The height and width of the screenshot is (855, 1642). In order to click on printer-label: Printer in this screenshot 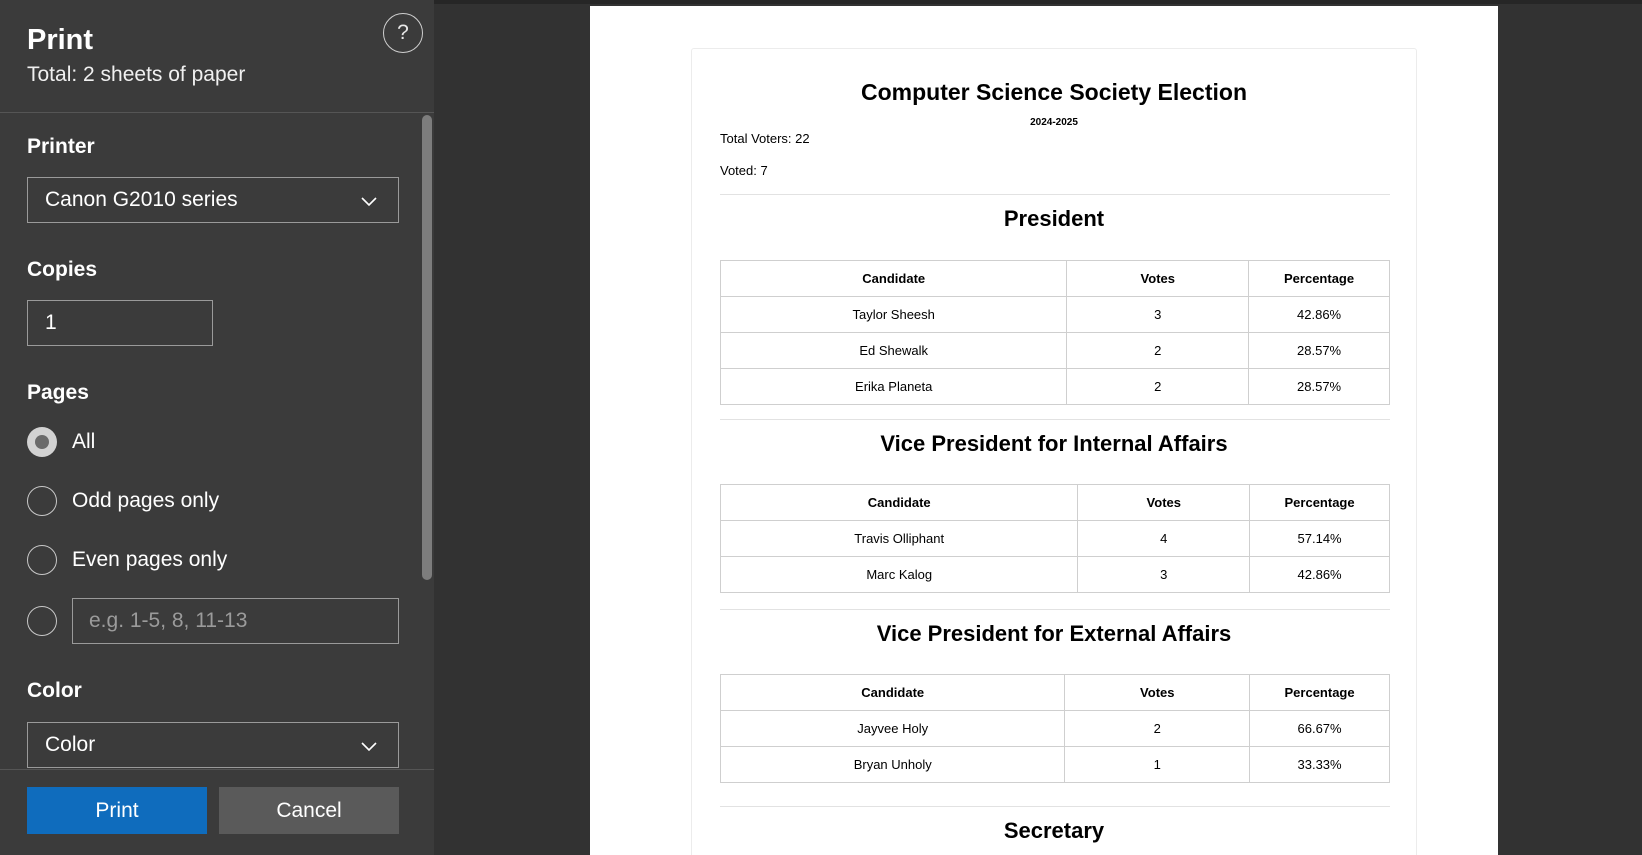, I will do `click(61, 146)`.